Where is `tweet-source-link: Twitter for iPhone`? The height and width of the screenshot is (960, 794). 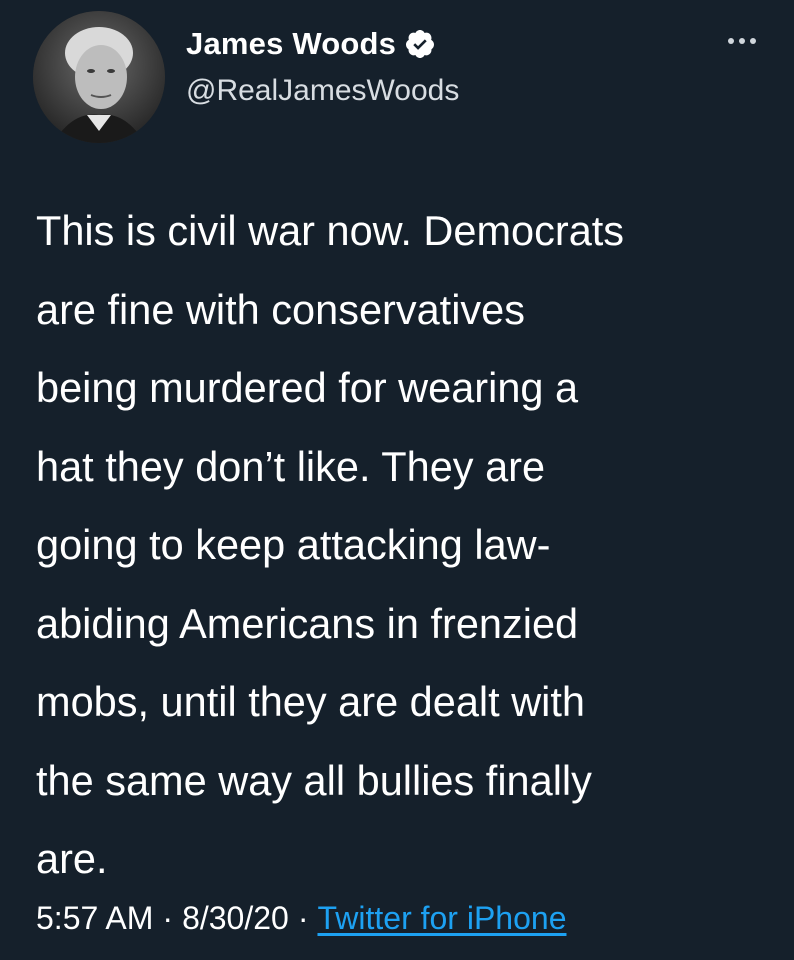 tweet-source-link: Twitter for iPhone is located at coordinates (441, 918).